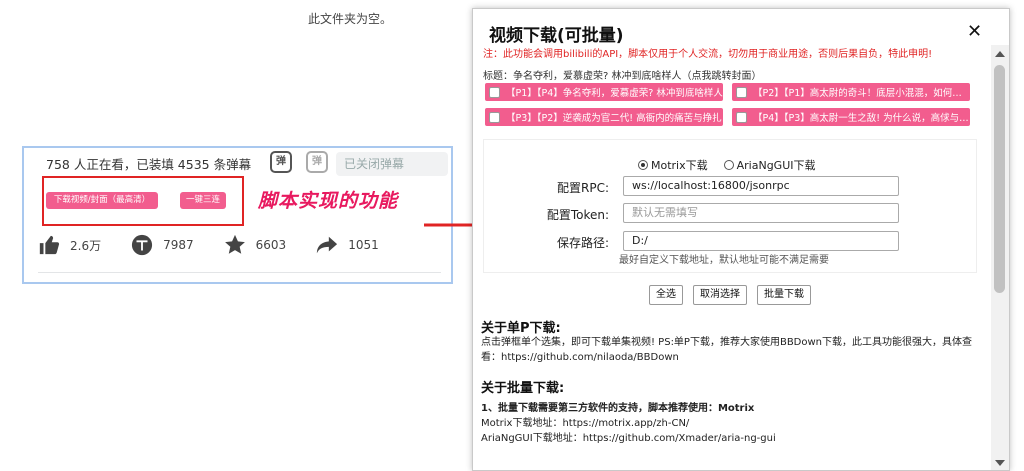  I want to click on share-stat: 1051, so click(347, 245).